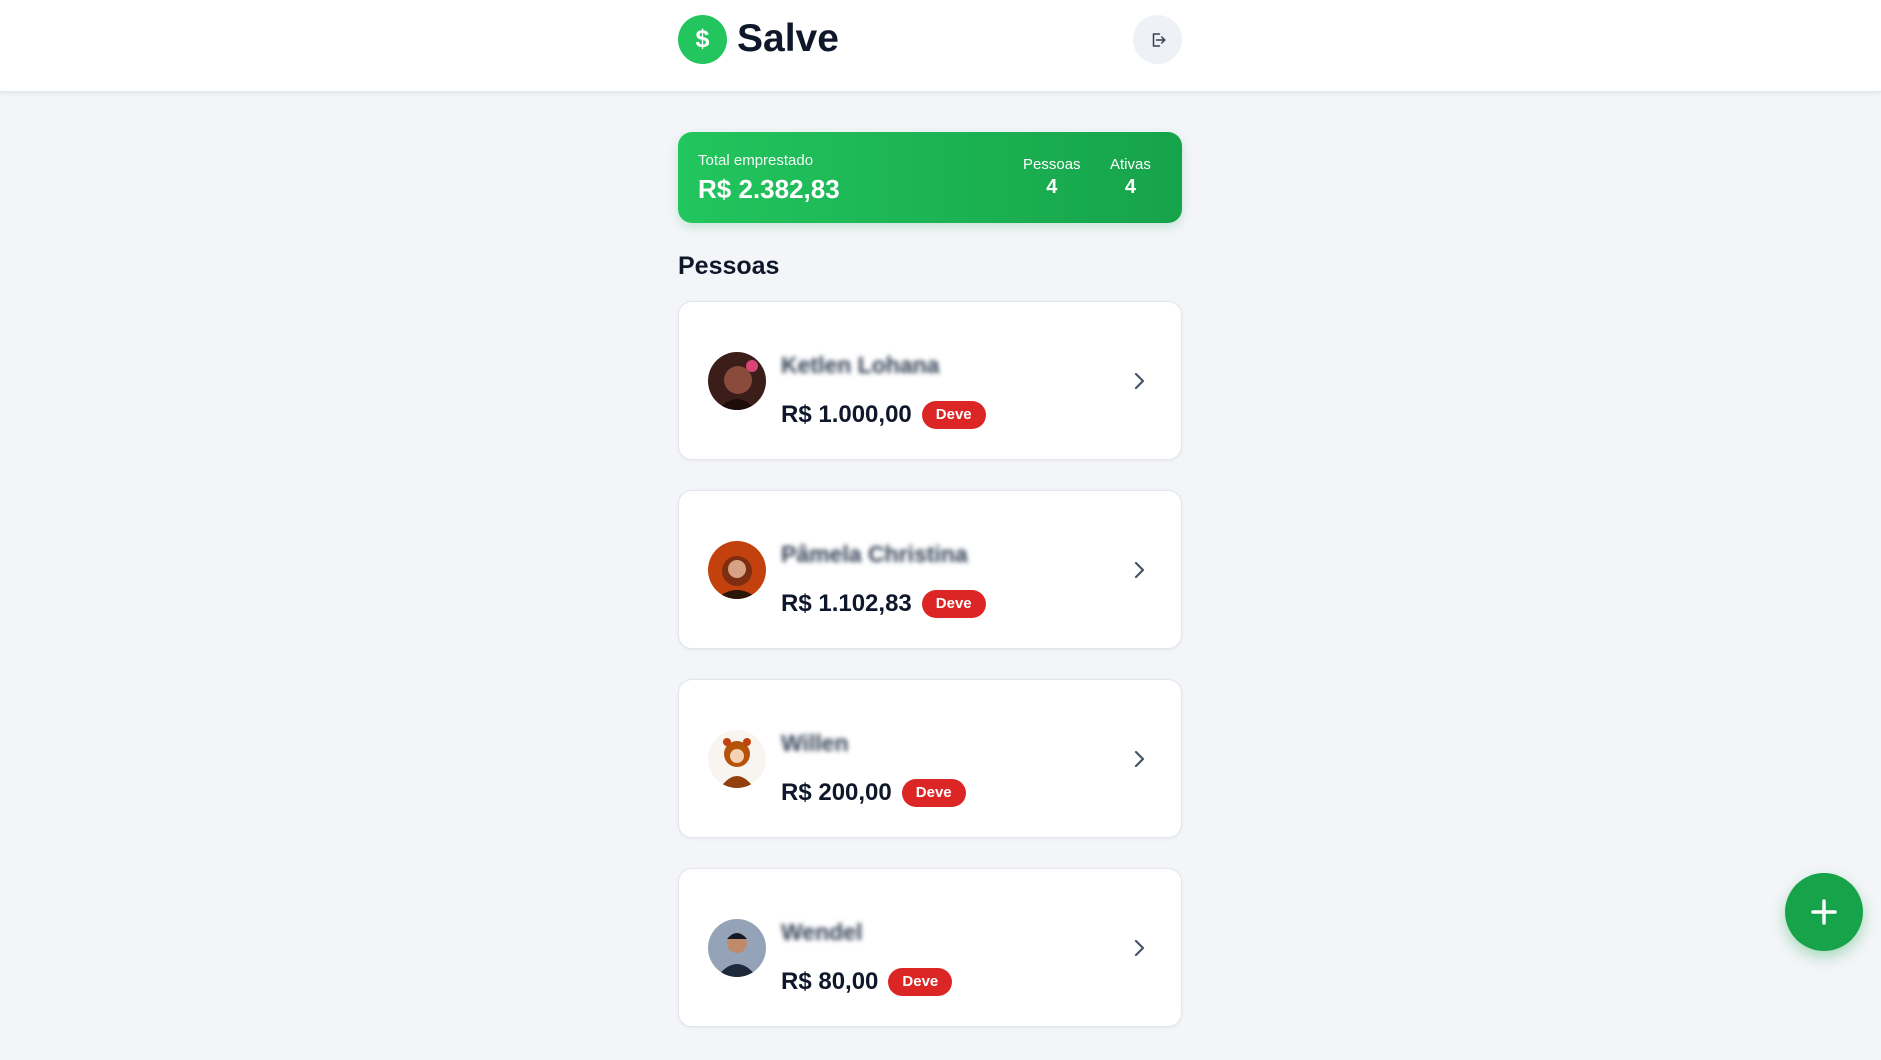  Describe the element at coordinates (836, 792) in the screenshot. I see `person-amount: R$ 200,00` at that location.